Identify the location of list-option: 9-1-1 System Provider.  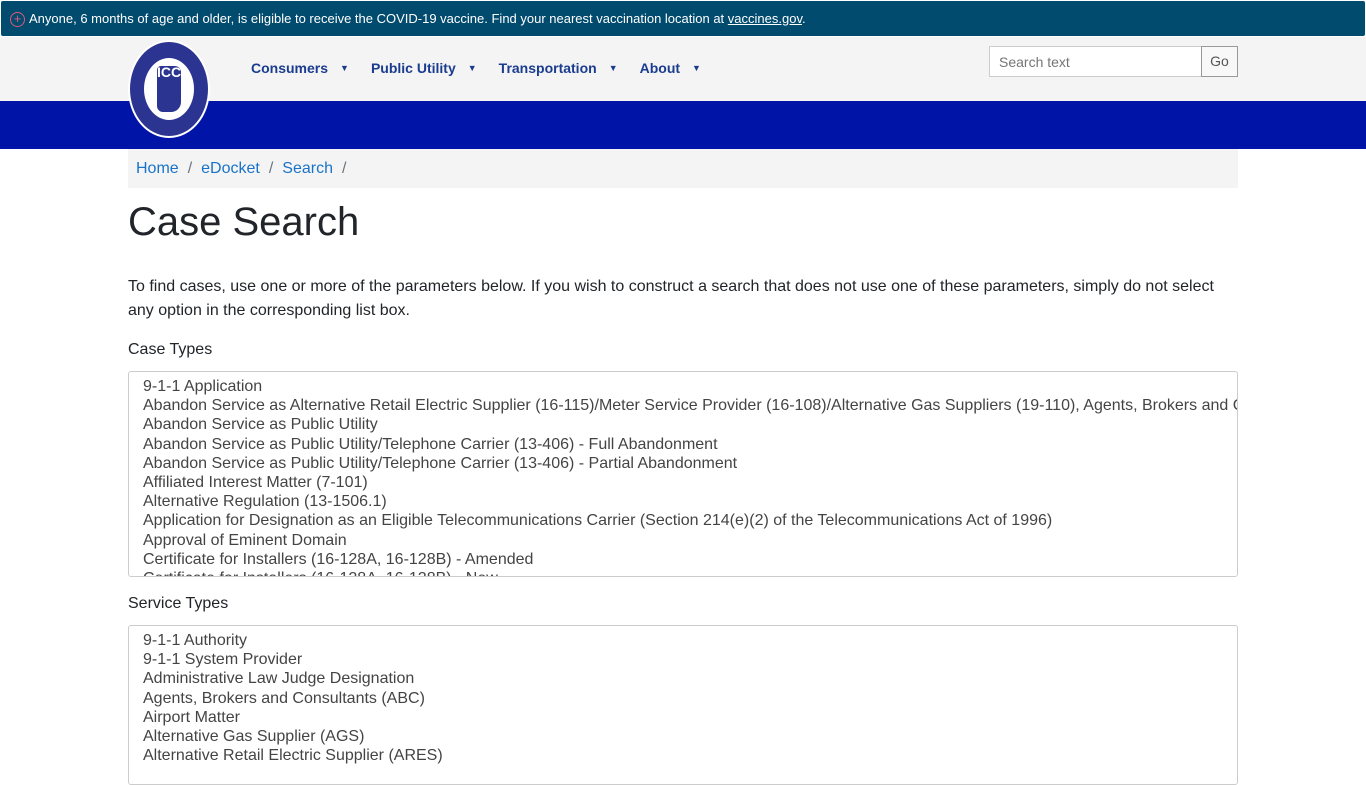
(683, 659).